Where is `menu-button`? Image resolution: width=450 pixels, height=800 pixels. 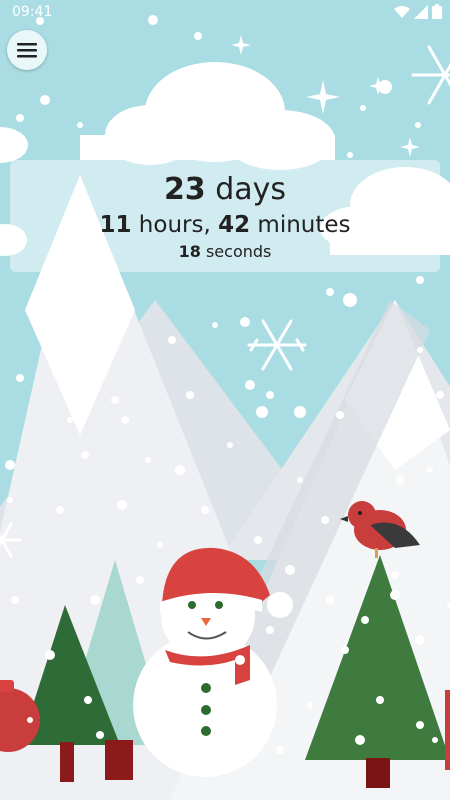 menu-button is located at coordinates (27, 50).